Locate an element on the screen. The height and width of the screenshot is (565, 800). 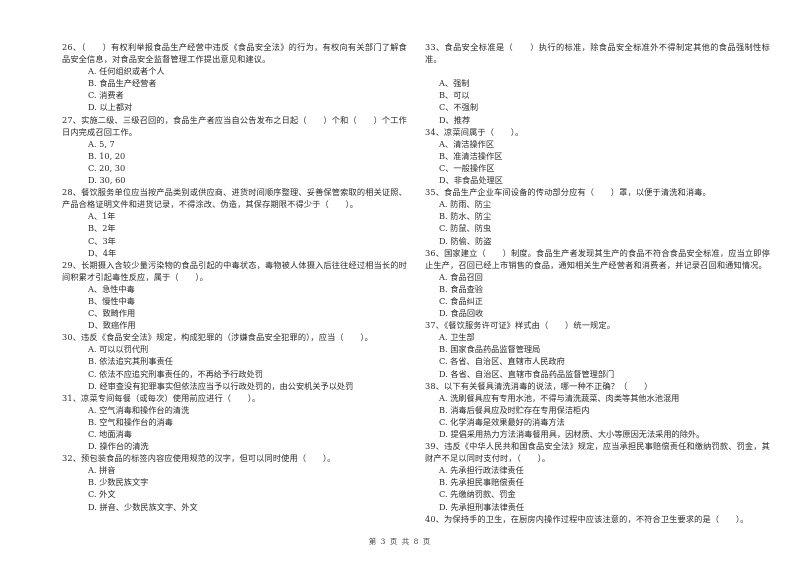
option-d: D. 拼音、少数民族文字、外文 is located at coordinates (143, 506).